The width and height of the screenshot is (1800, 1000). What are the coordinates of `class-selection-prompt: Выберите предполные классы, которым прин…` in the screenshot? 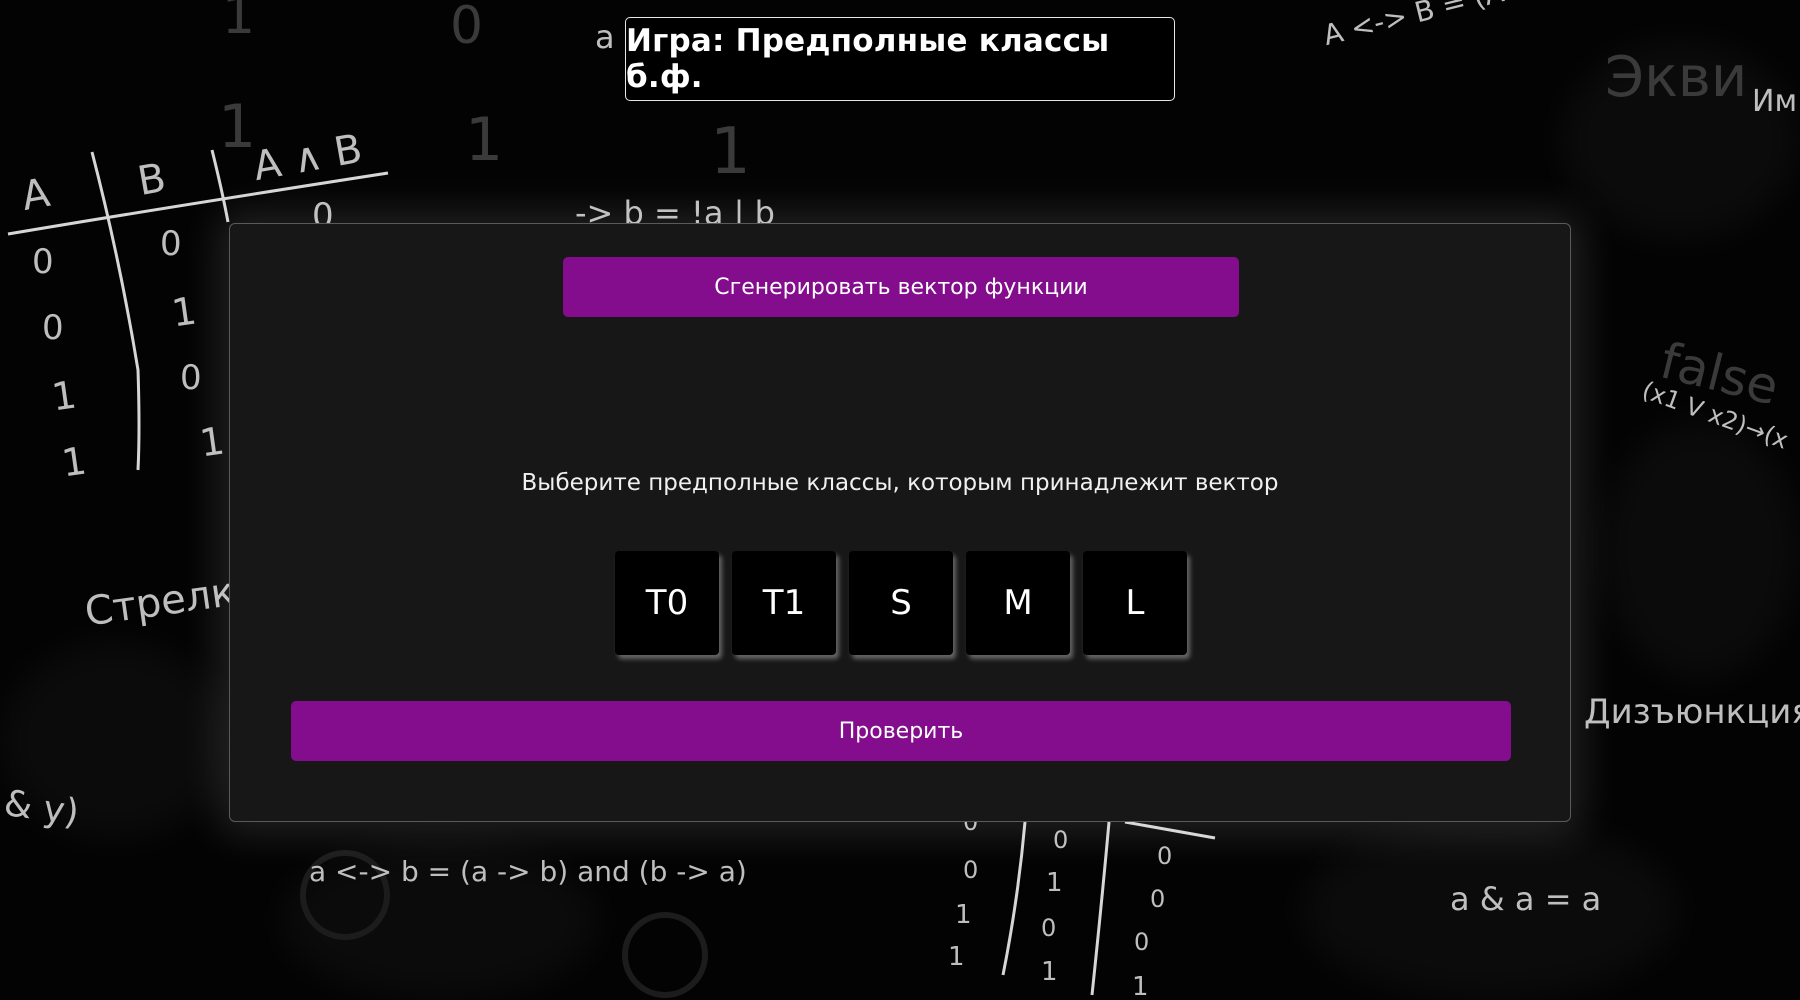 It's located at (900, 483).